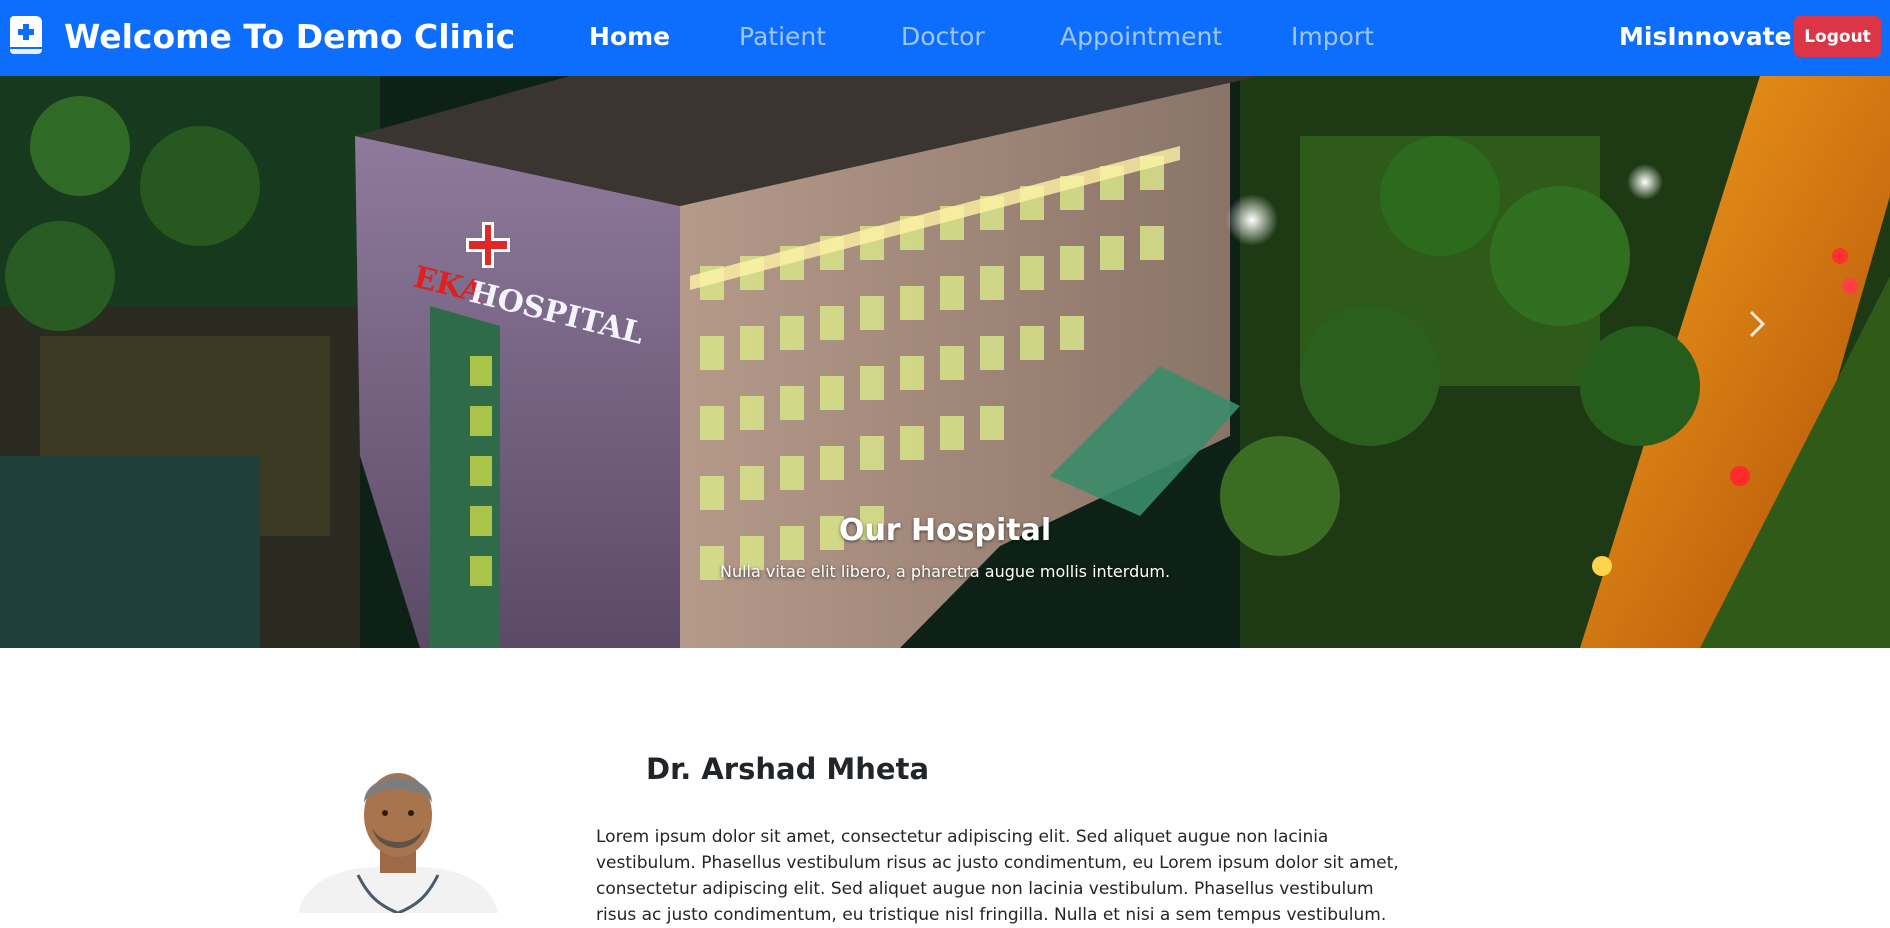 The width and height of the screenshot is (1890, 928). I want to click on nav-link-appointment: Appointment, so click(1141, 37).